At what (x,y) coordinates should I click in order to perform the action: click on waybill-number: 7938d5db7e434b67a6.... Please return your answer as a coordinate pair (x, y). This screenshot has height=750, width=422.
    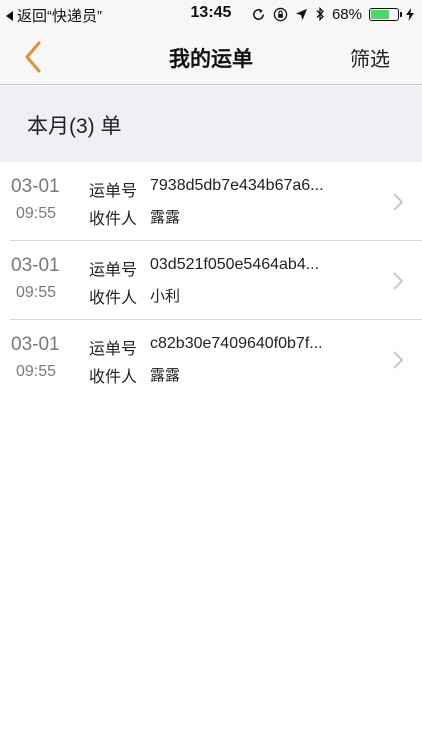
    Looking at the image, I should click on (237, 185).